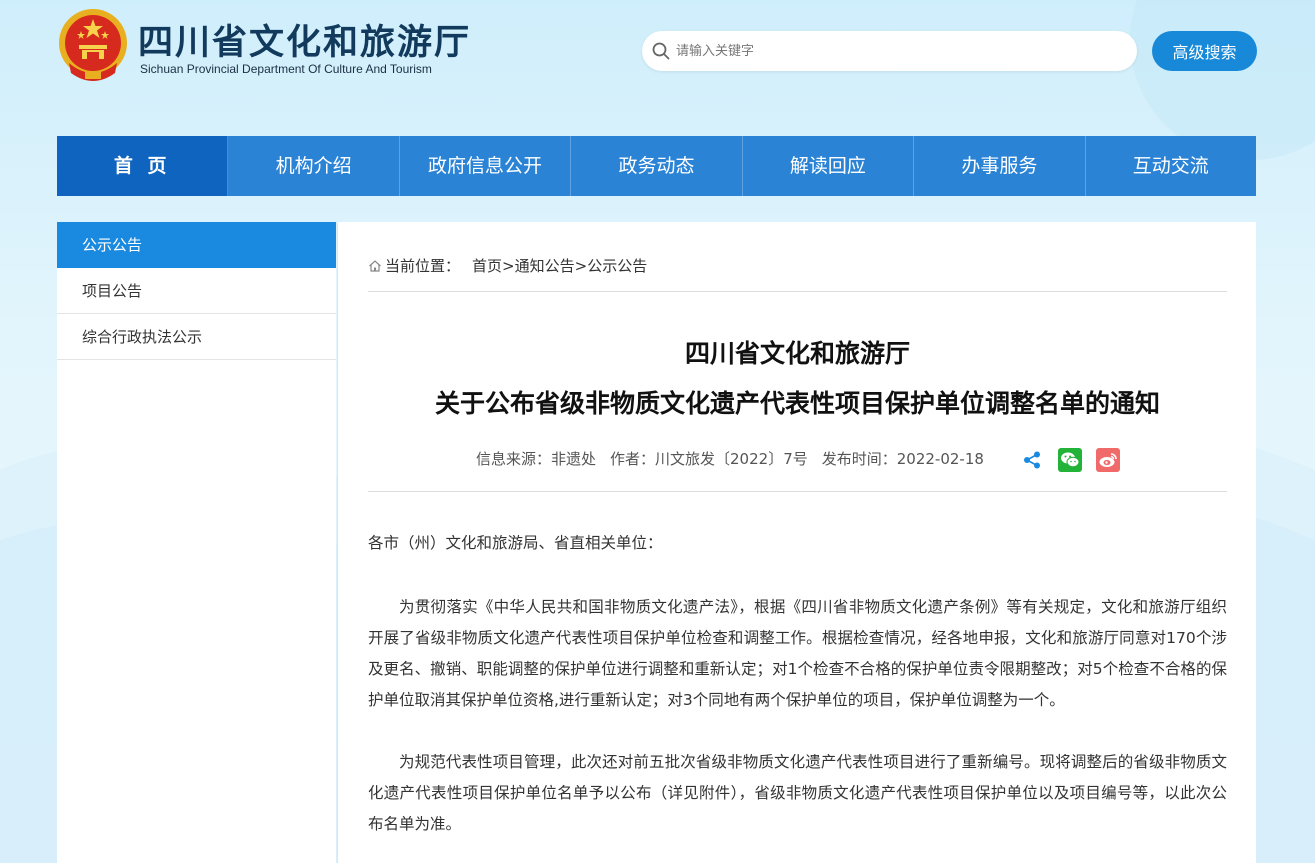 The image size is (1315, 863). I want to click on article-title-line1: 四川省文化和旅游厅, so click(797, 353).